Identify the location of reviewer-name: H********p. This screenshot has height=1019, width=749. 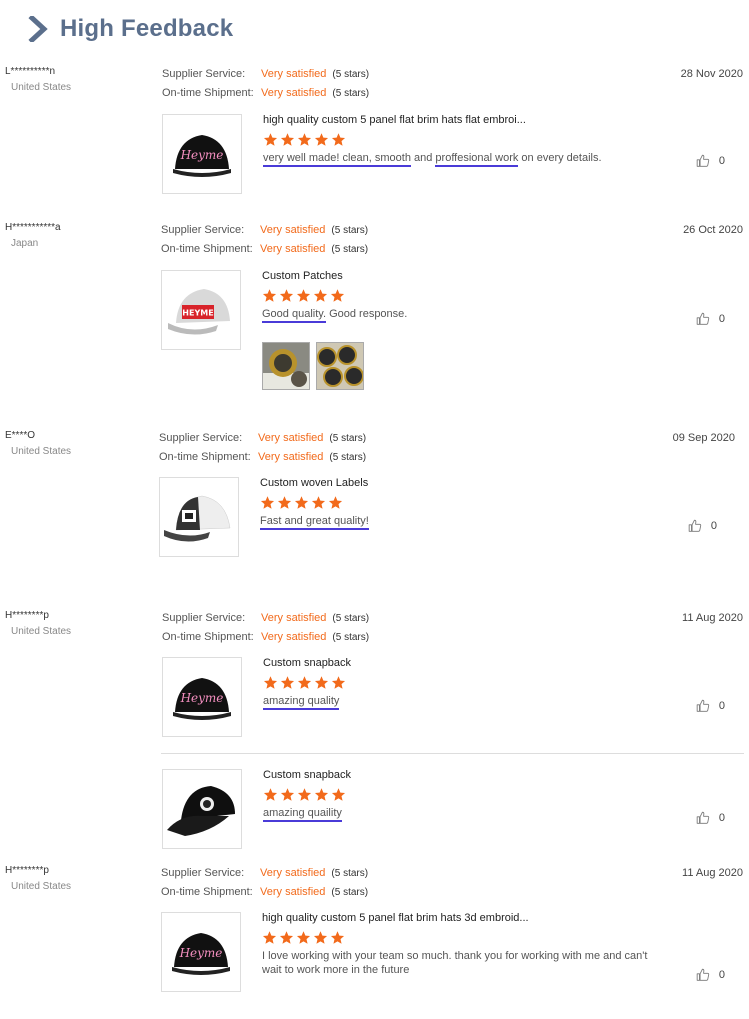
(27, 870).